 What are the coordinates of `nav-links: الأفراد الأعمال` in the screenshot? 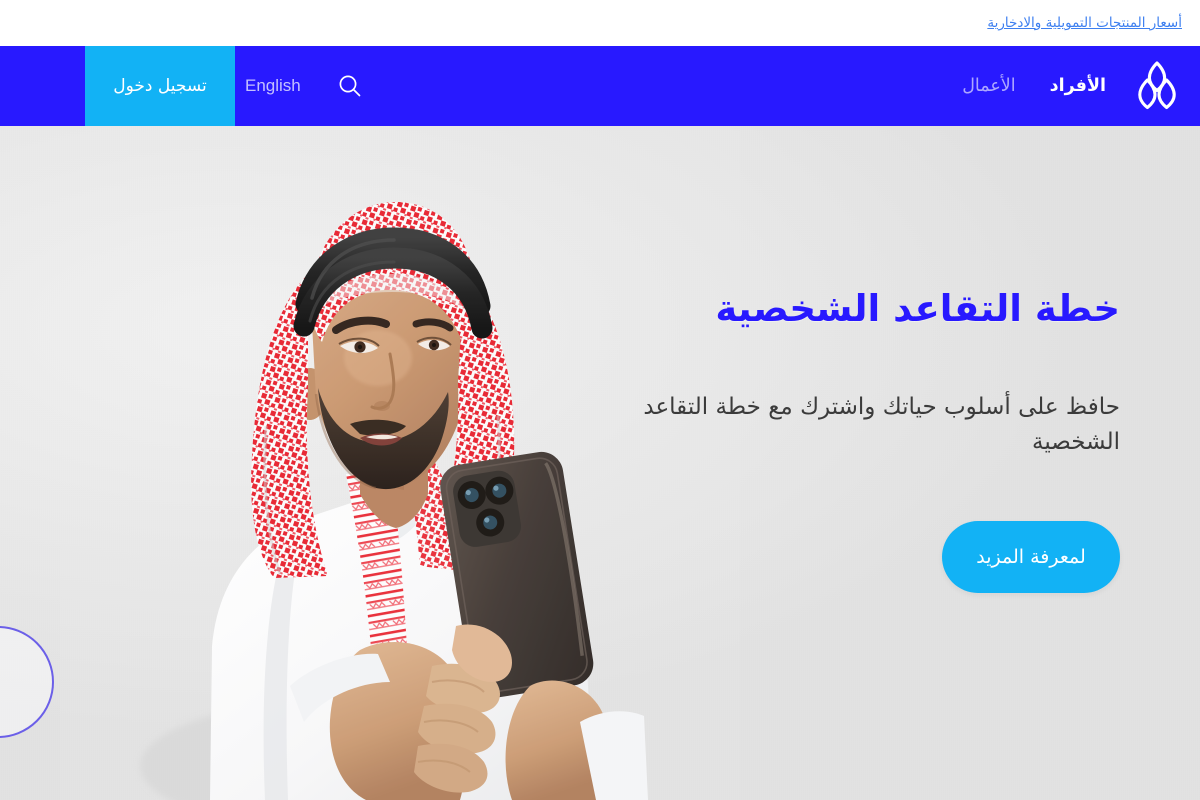 It's located at (1034, 86).